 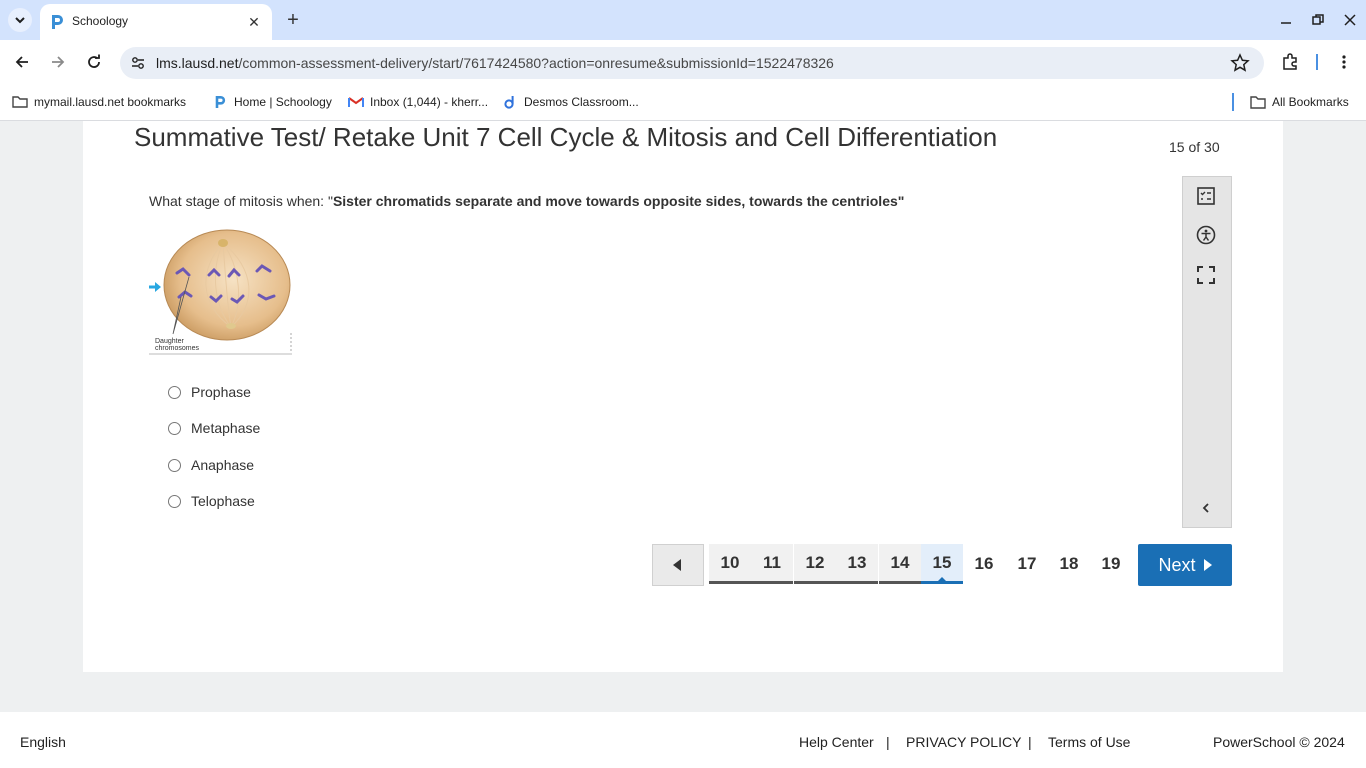 I want to click on question-list-button, so click(x=1206, y=196).